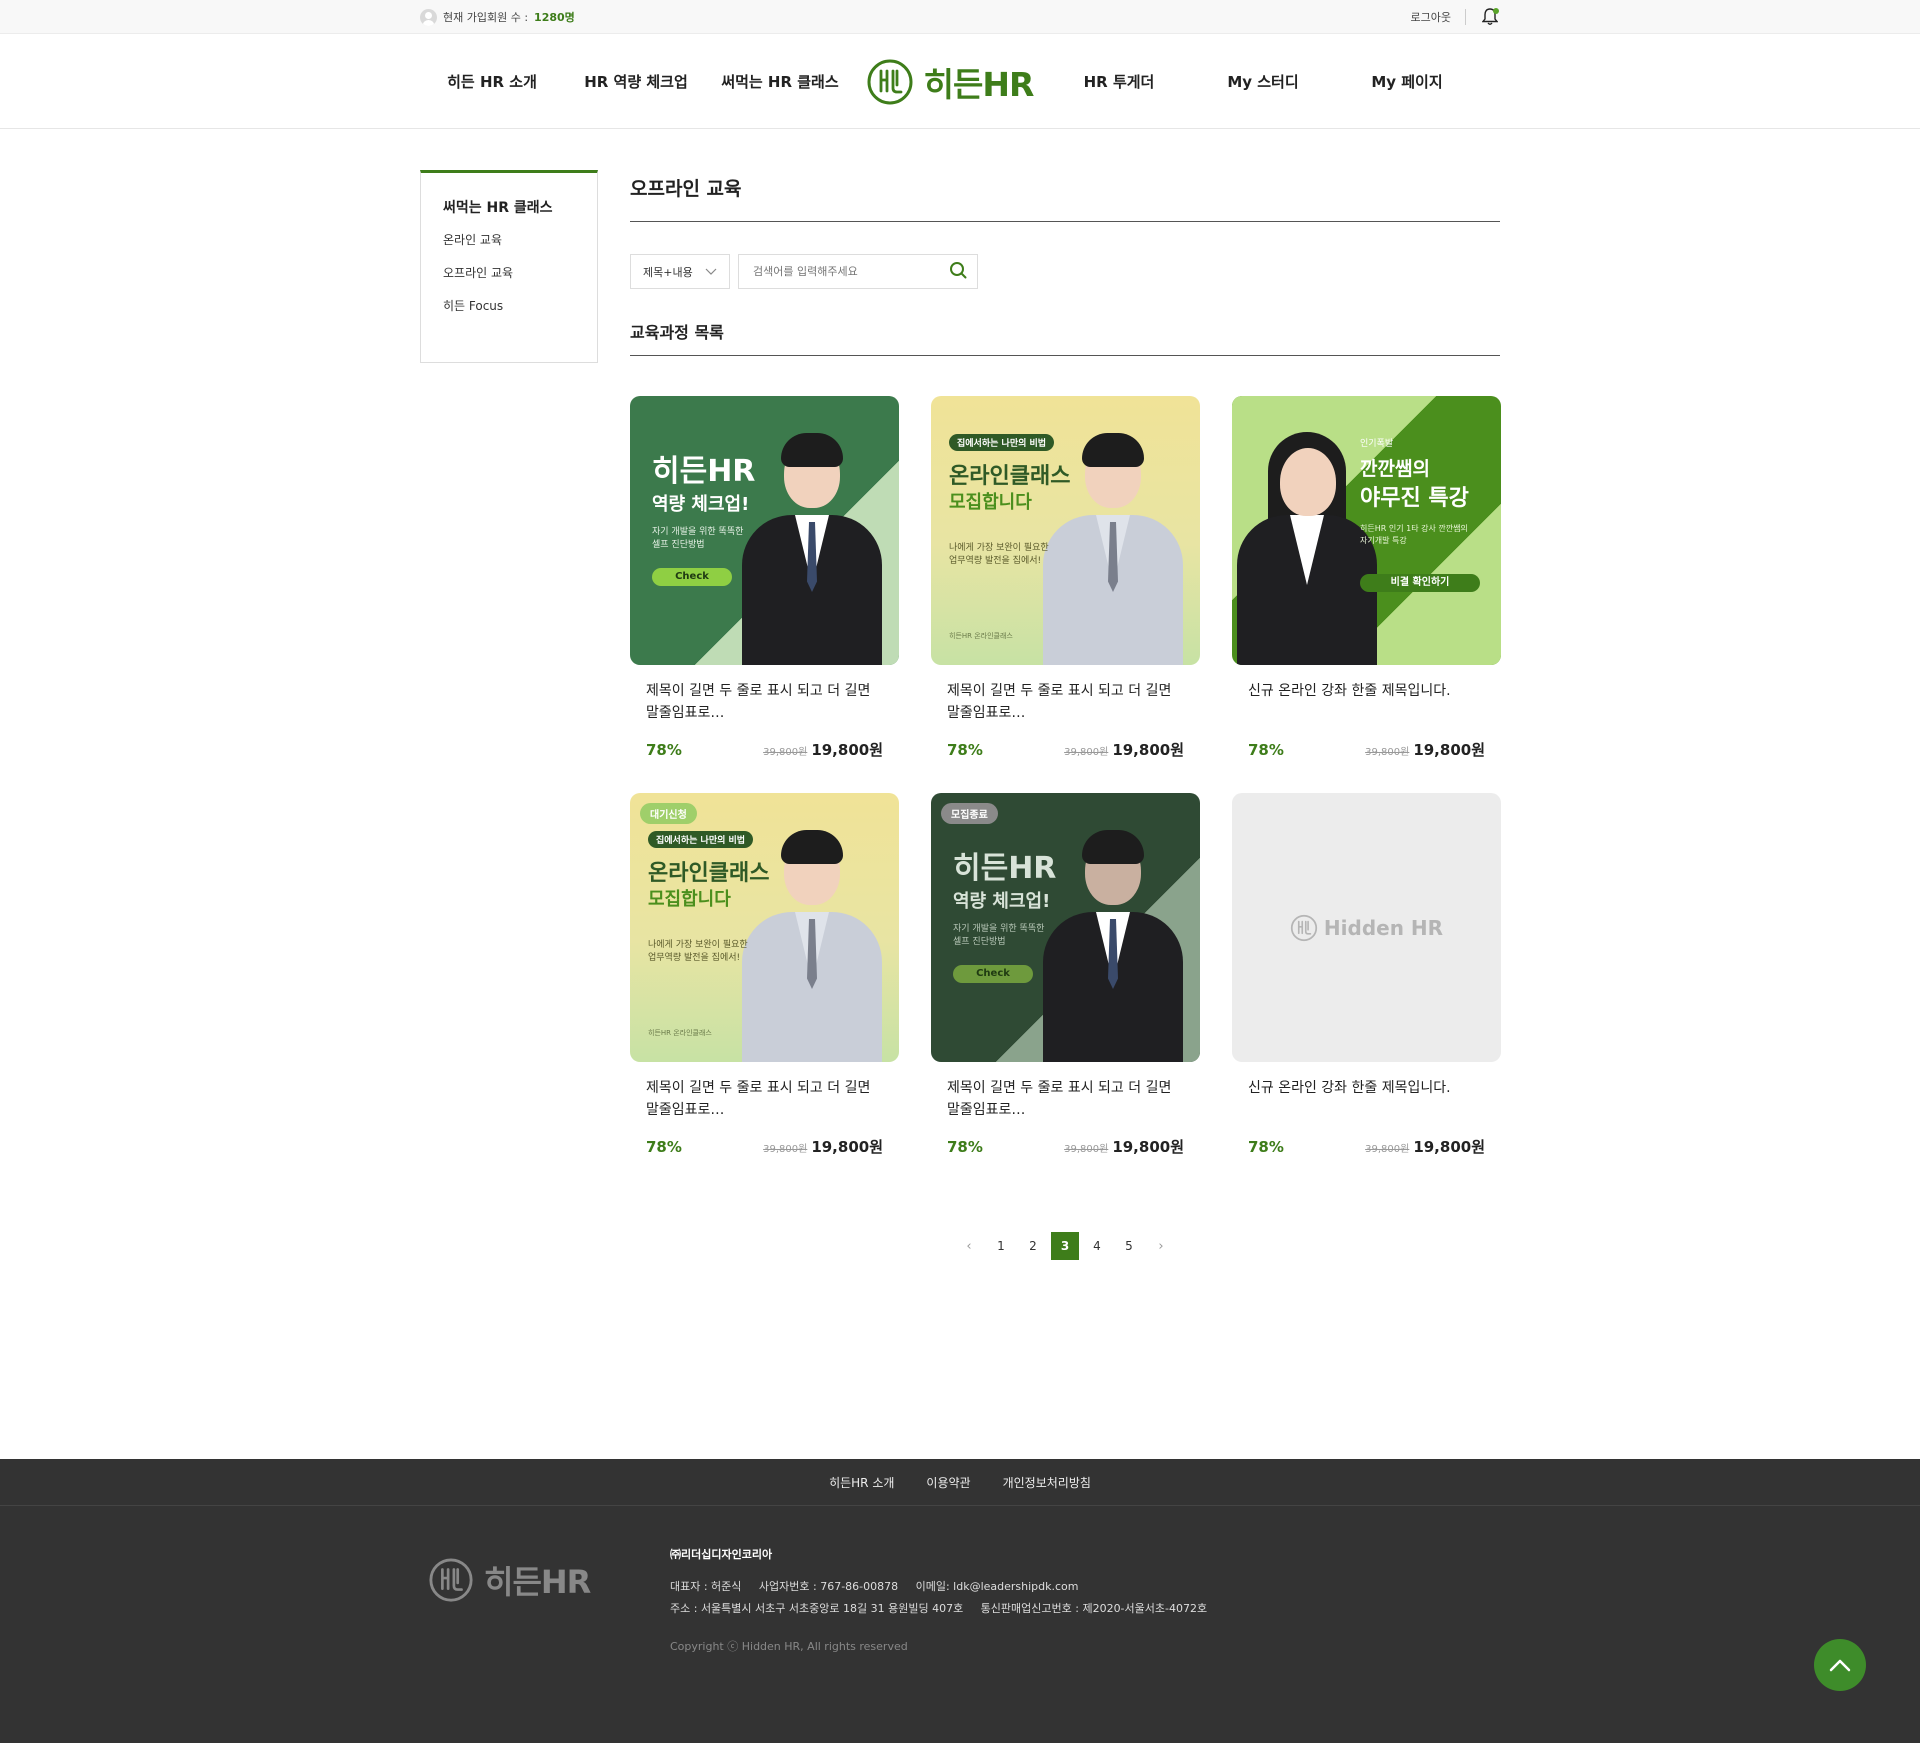 The image size is (1920, 1743). I want to click on thumb-sub: 모집합니다, so click(990, 502).